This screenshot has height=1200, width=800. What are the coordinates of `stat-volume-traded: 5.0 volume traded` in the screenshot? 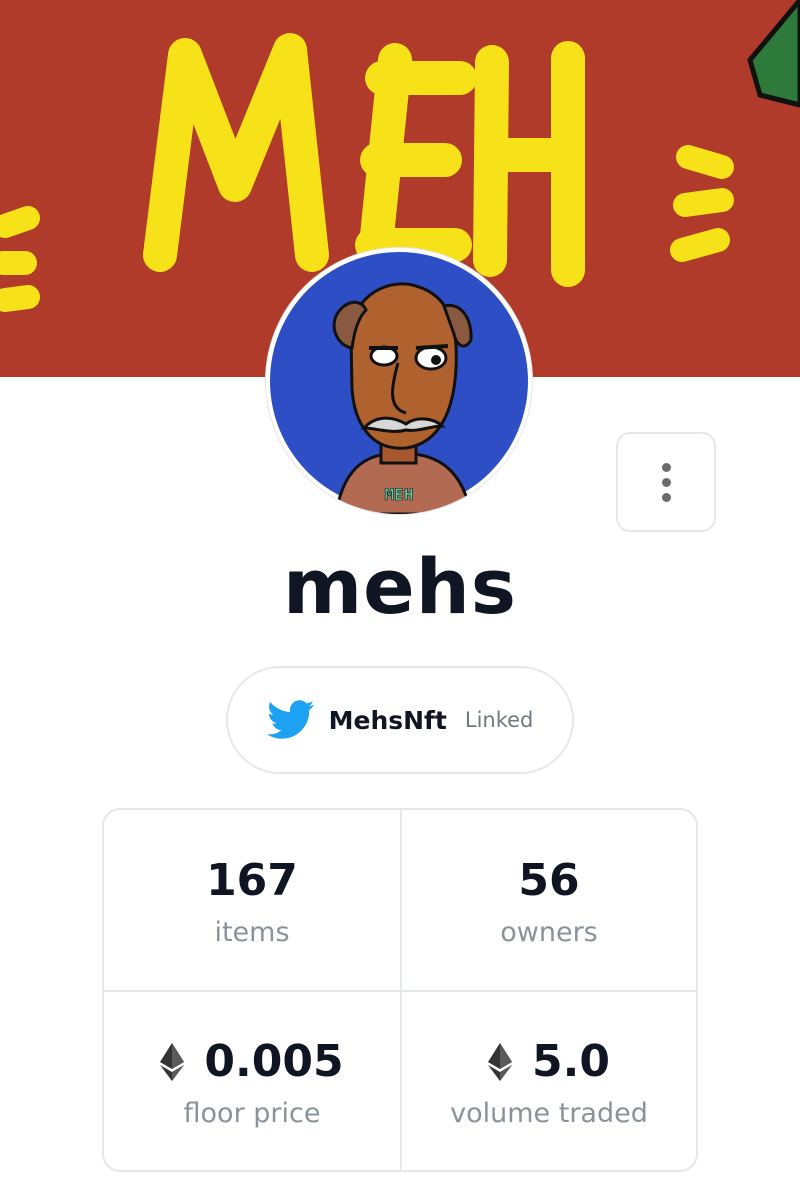 It's located at (548, 1080).